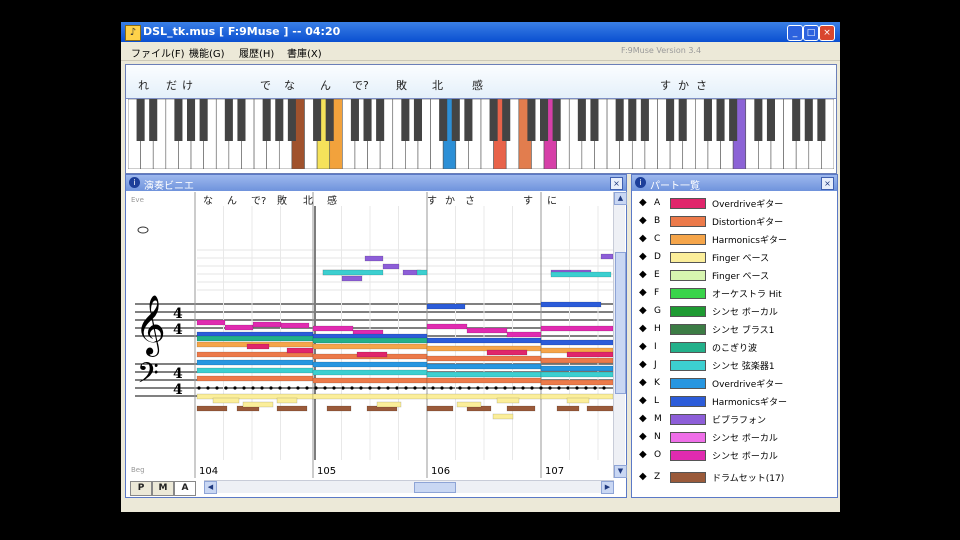 This screenshot has height=540, width=960. I want to click on horizontal-scrollbar: ◀ ▶, so click(409, 487).